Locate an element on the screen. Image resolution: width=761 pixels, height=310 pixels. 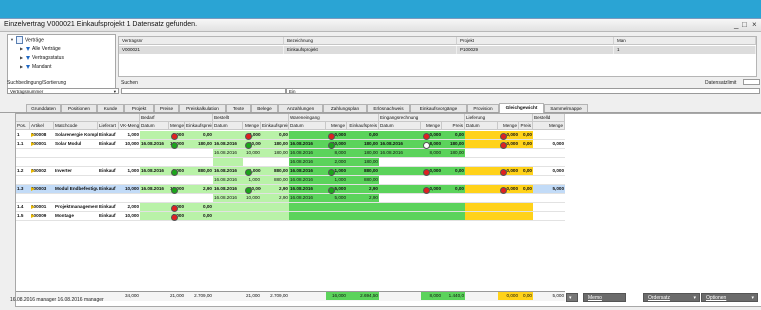
cell-we-menge: 8,000 is located at coordinates (336, 153).